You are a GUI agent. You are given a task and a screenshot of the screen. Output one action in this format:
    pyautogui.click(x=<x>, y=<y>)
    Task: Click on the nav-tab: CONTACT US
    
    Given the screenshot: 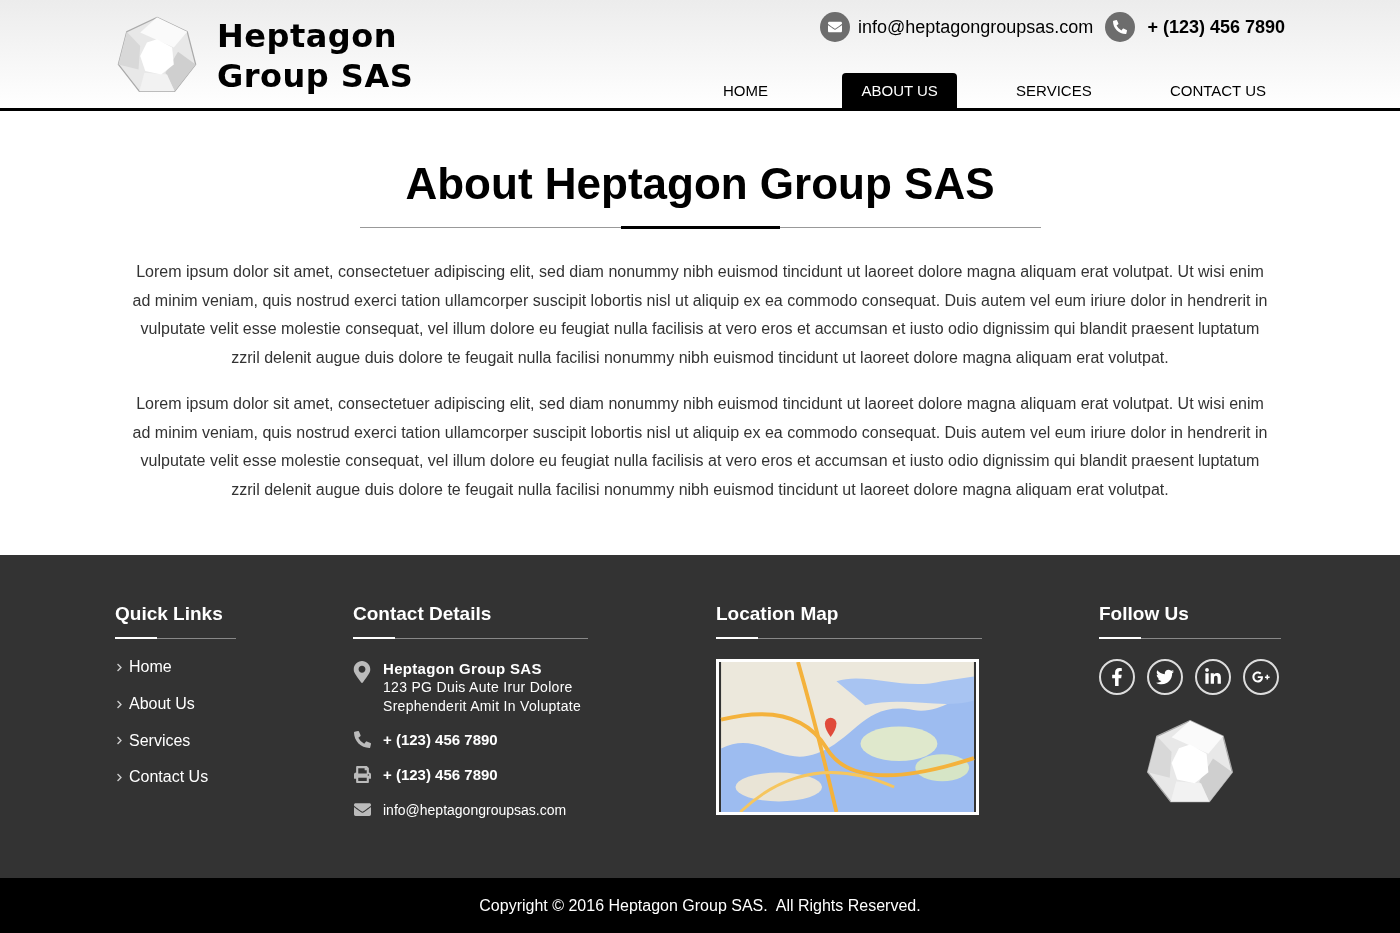 What is the action you would take?
    pyautogui.click(x=1217, y=90)
    